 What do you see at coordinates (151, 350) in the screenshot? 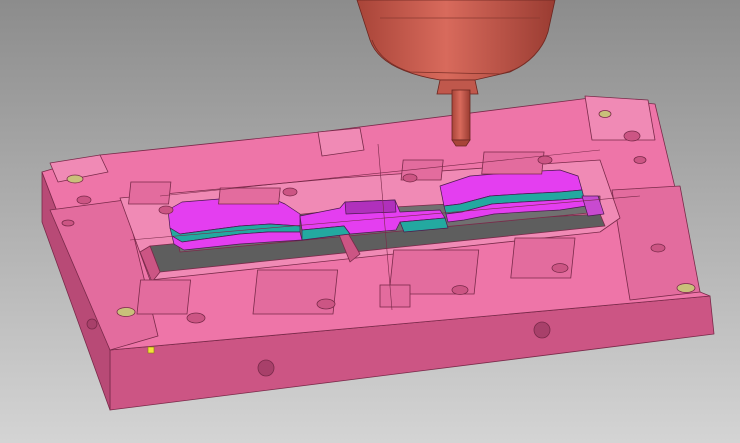
I see `origin-marker-icon` at bounding box center [151, 350].